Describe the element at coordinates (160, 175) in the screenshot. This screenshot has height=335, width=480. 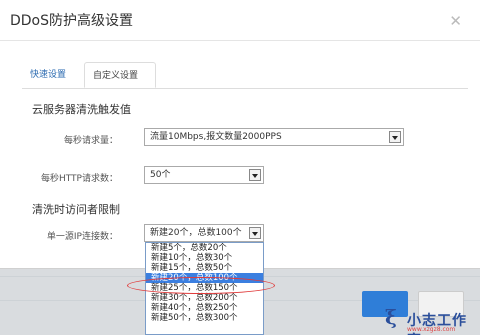
I see `http-requests-value: 50个` at that location.